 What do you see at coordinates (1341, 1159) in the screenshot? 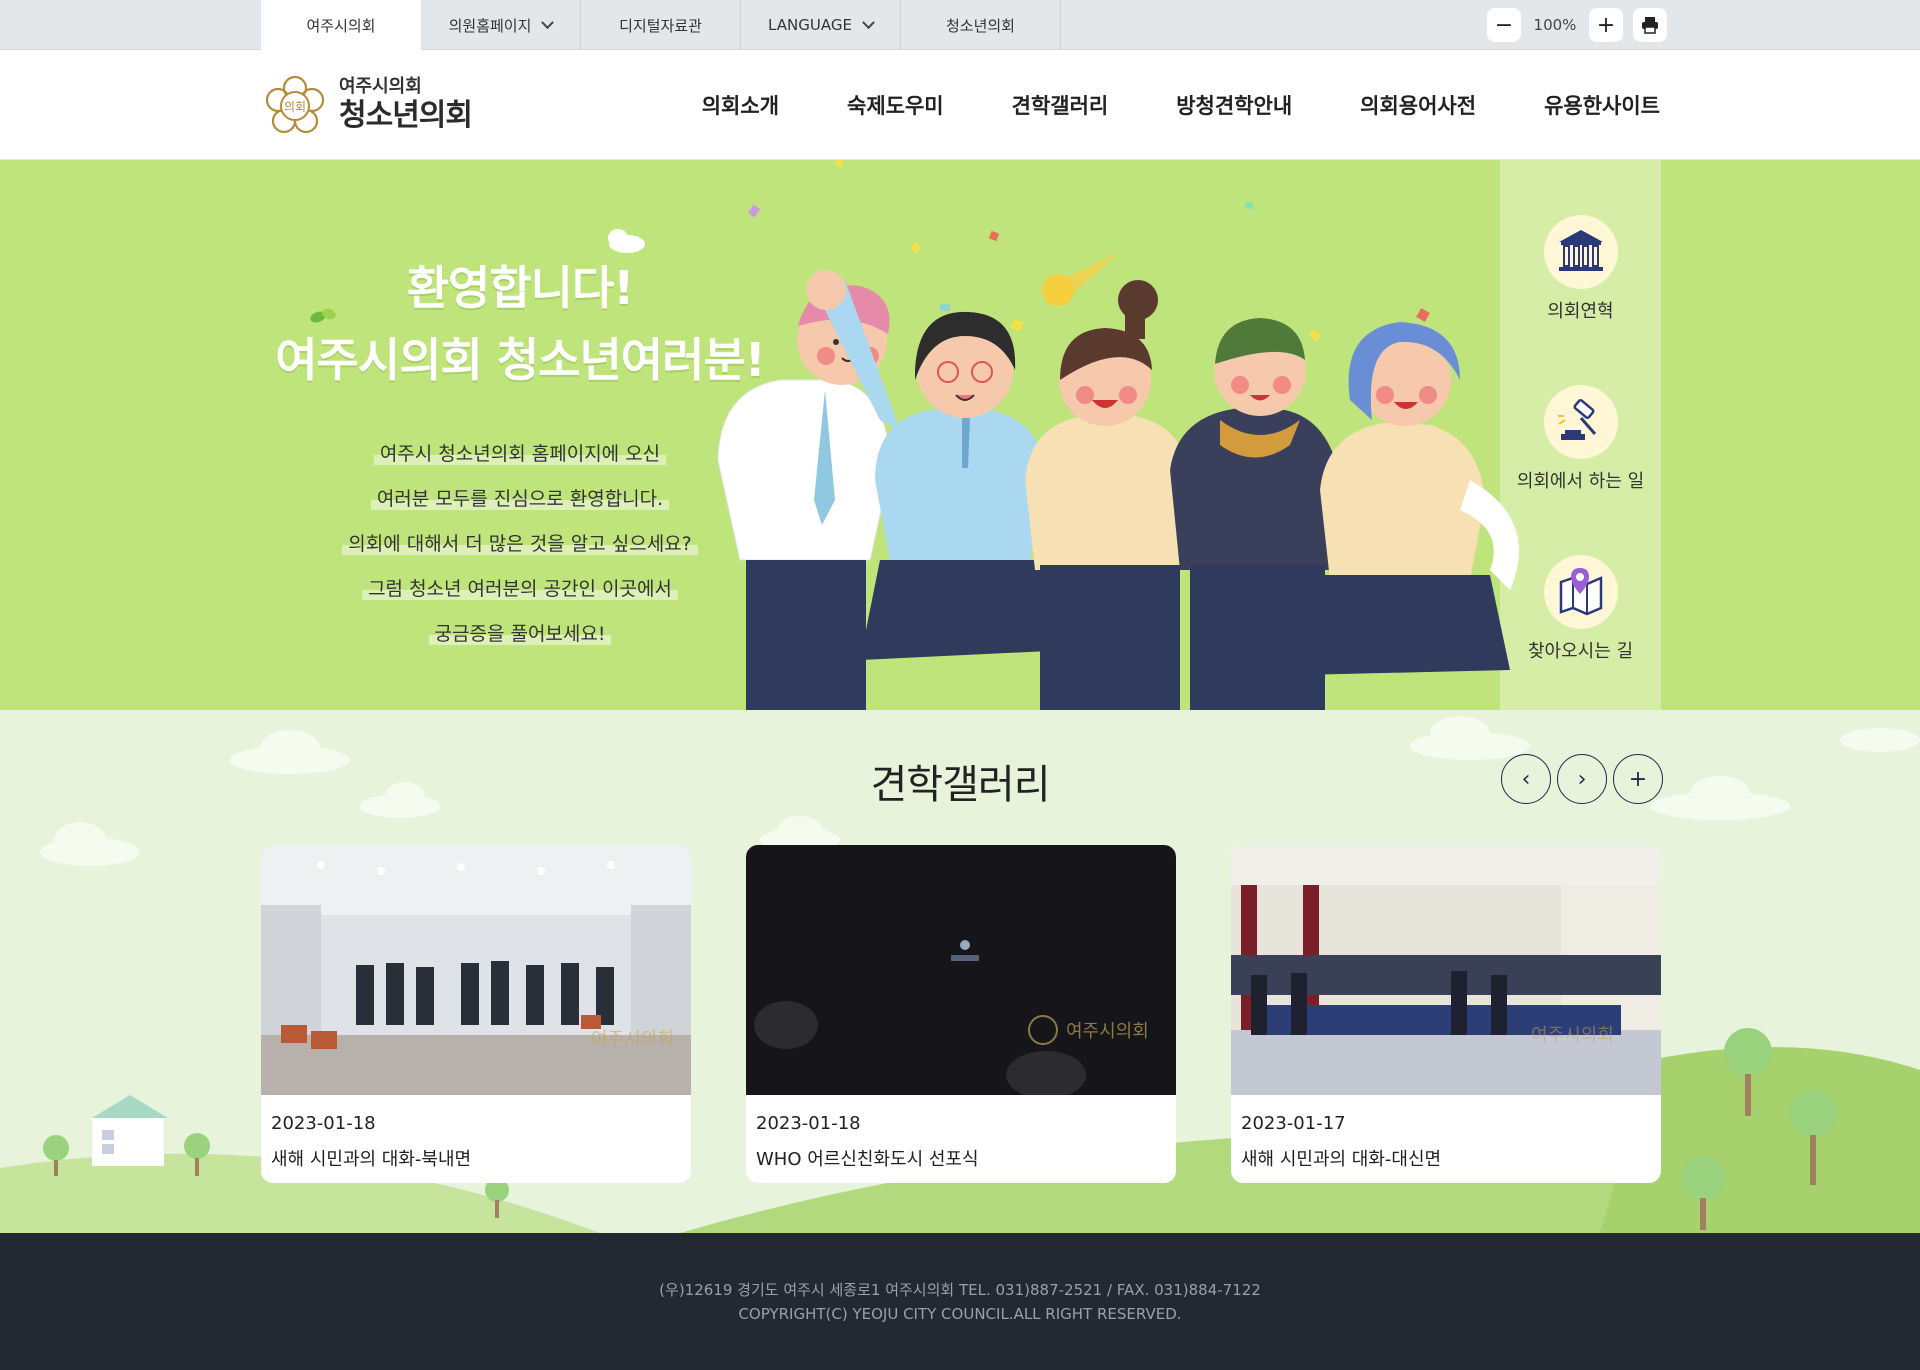
I see `gallery-caption: 새해 시민과의 대화-대신면` at bounding box center [1341, 1159].